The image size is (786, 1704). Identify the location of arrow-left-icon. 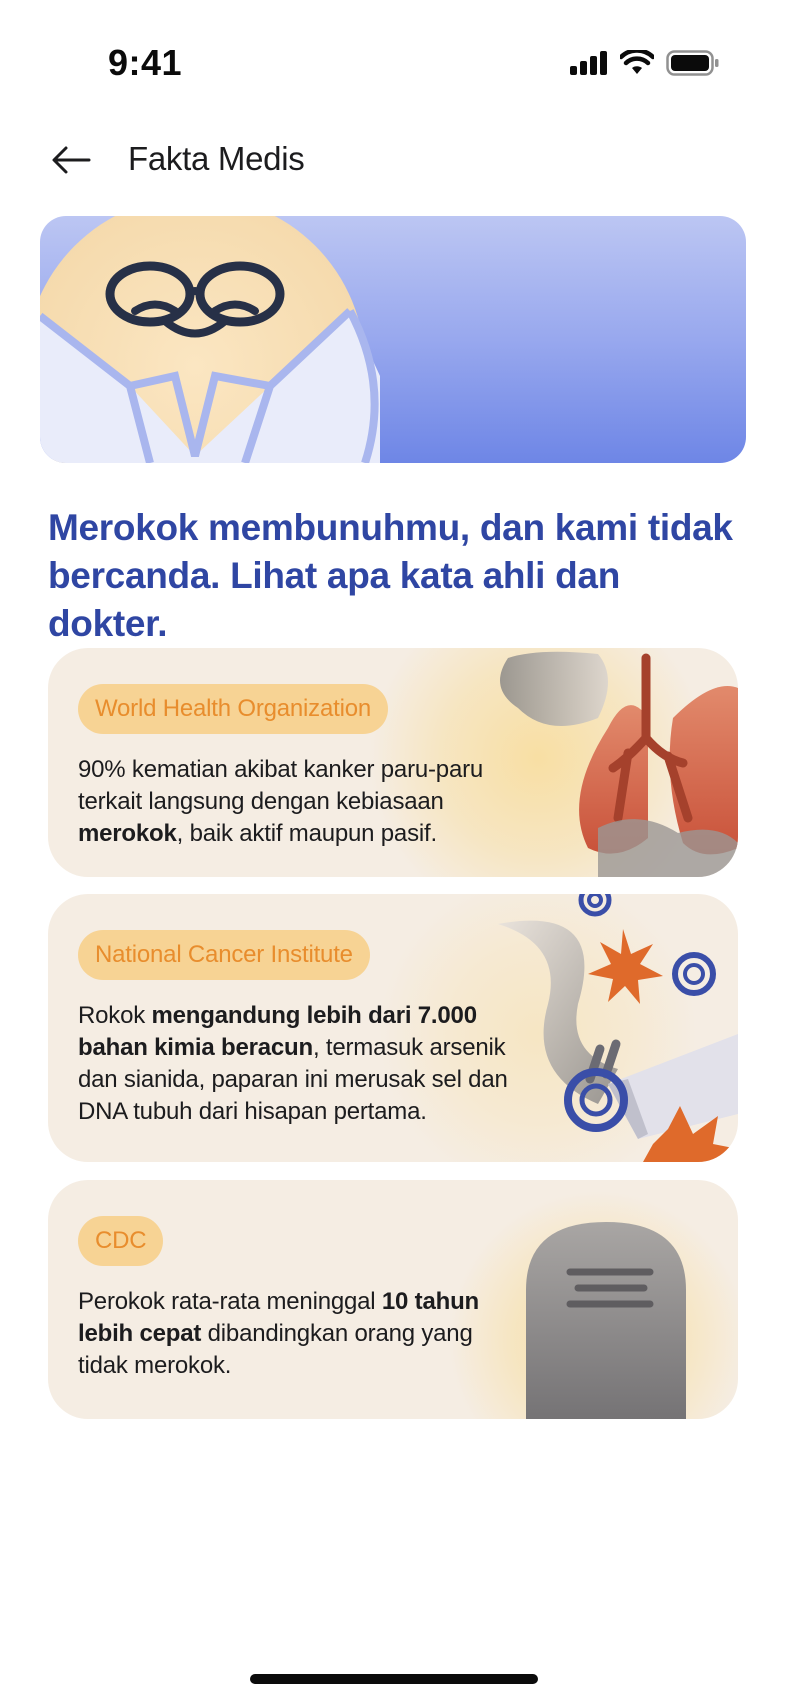
(71, 160).